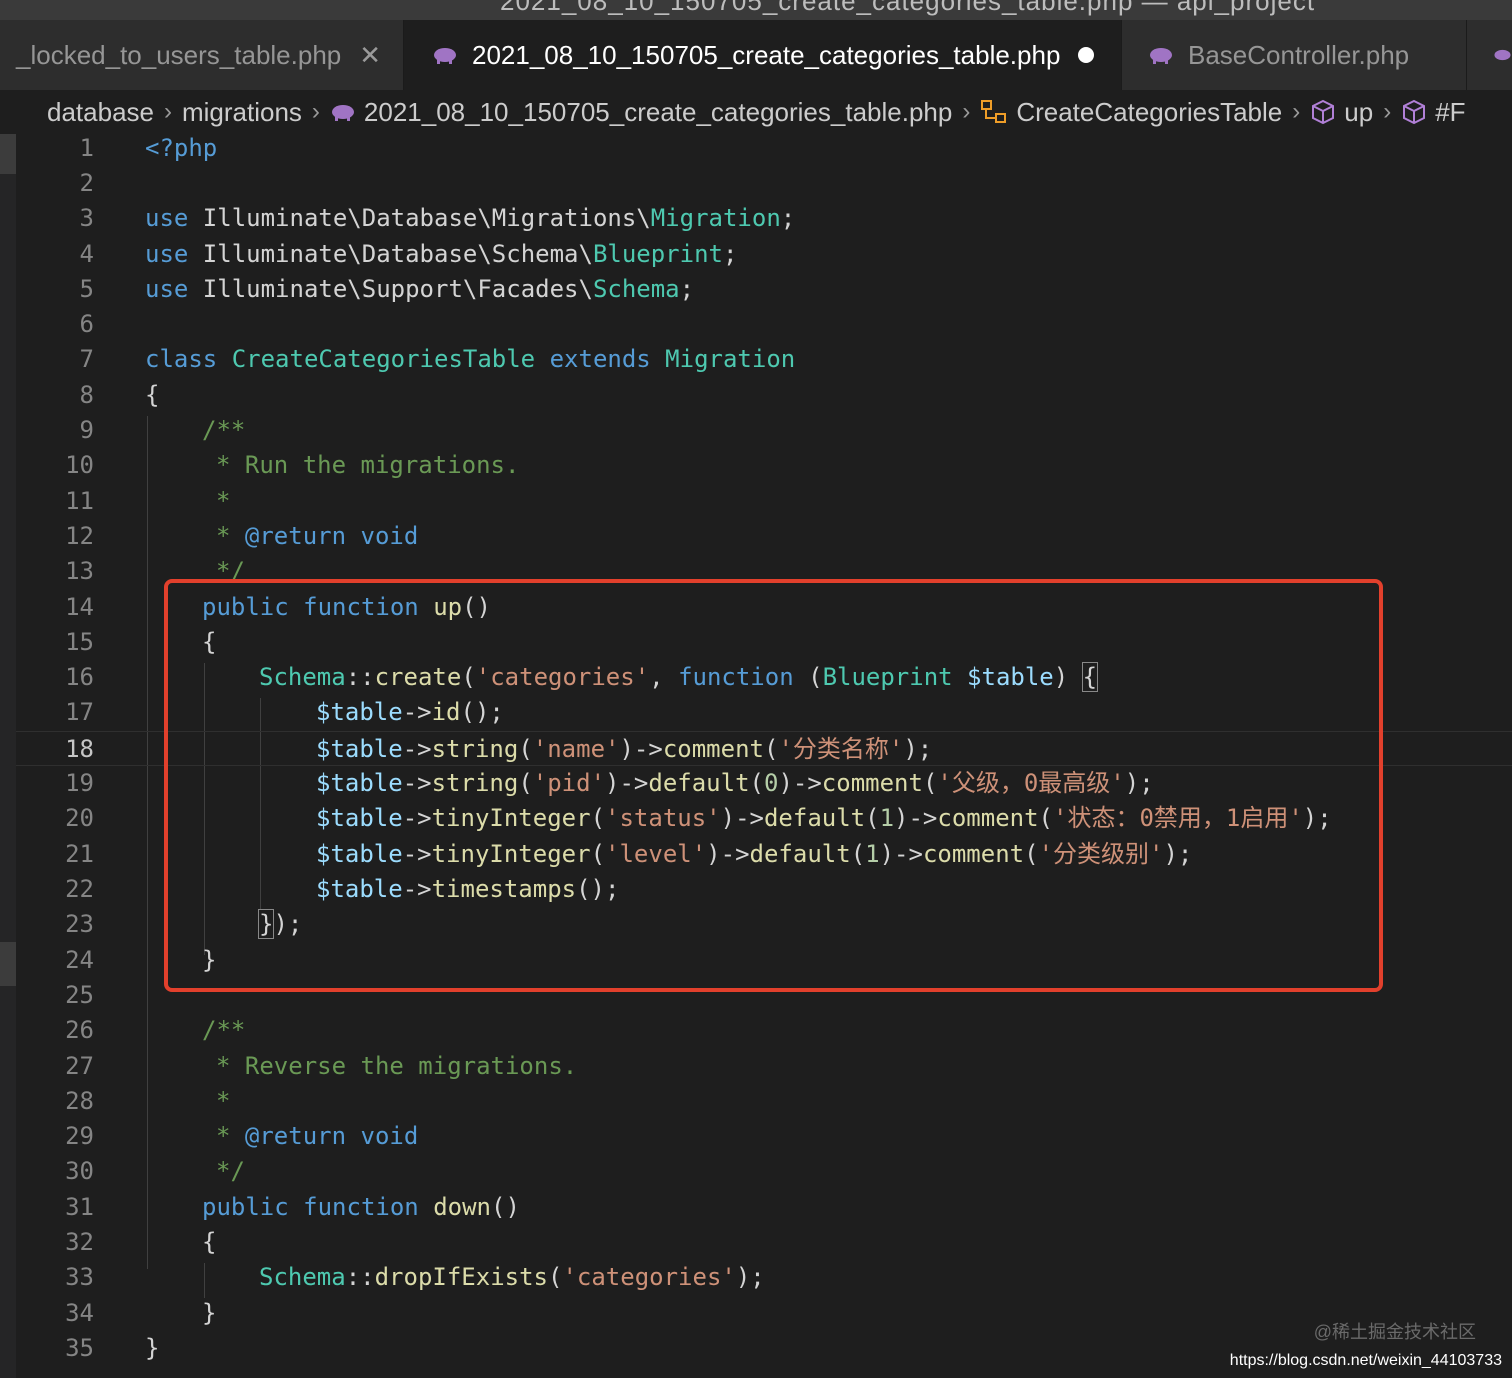  I want to click on code-line: 11 *, so click(148, 501).